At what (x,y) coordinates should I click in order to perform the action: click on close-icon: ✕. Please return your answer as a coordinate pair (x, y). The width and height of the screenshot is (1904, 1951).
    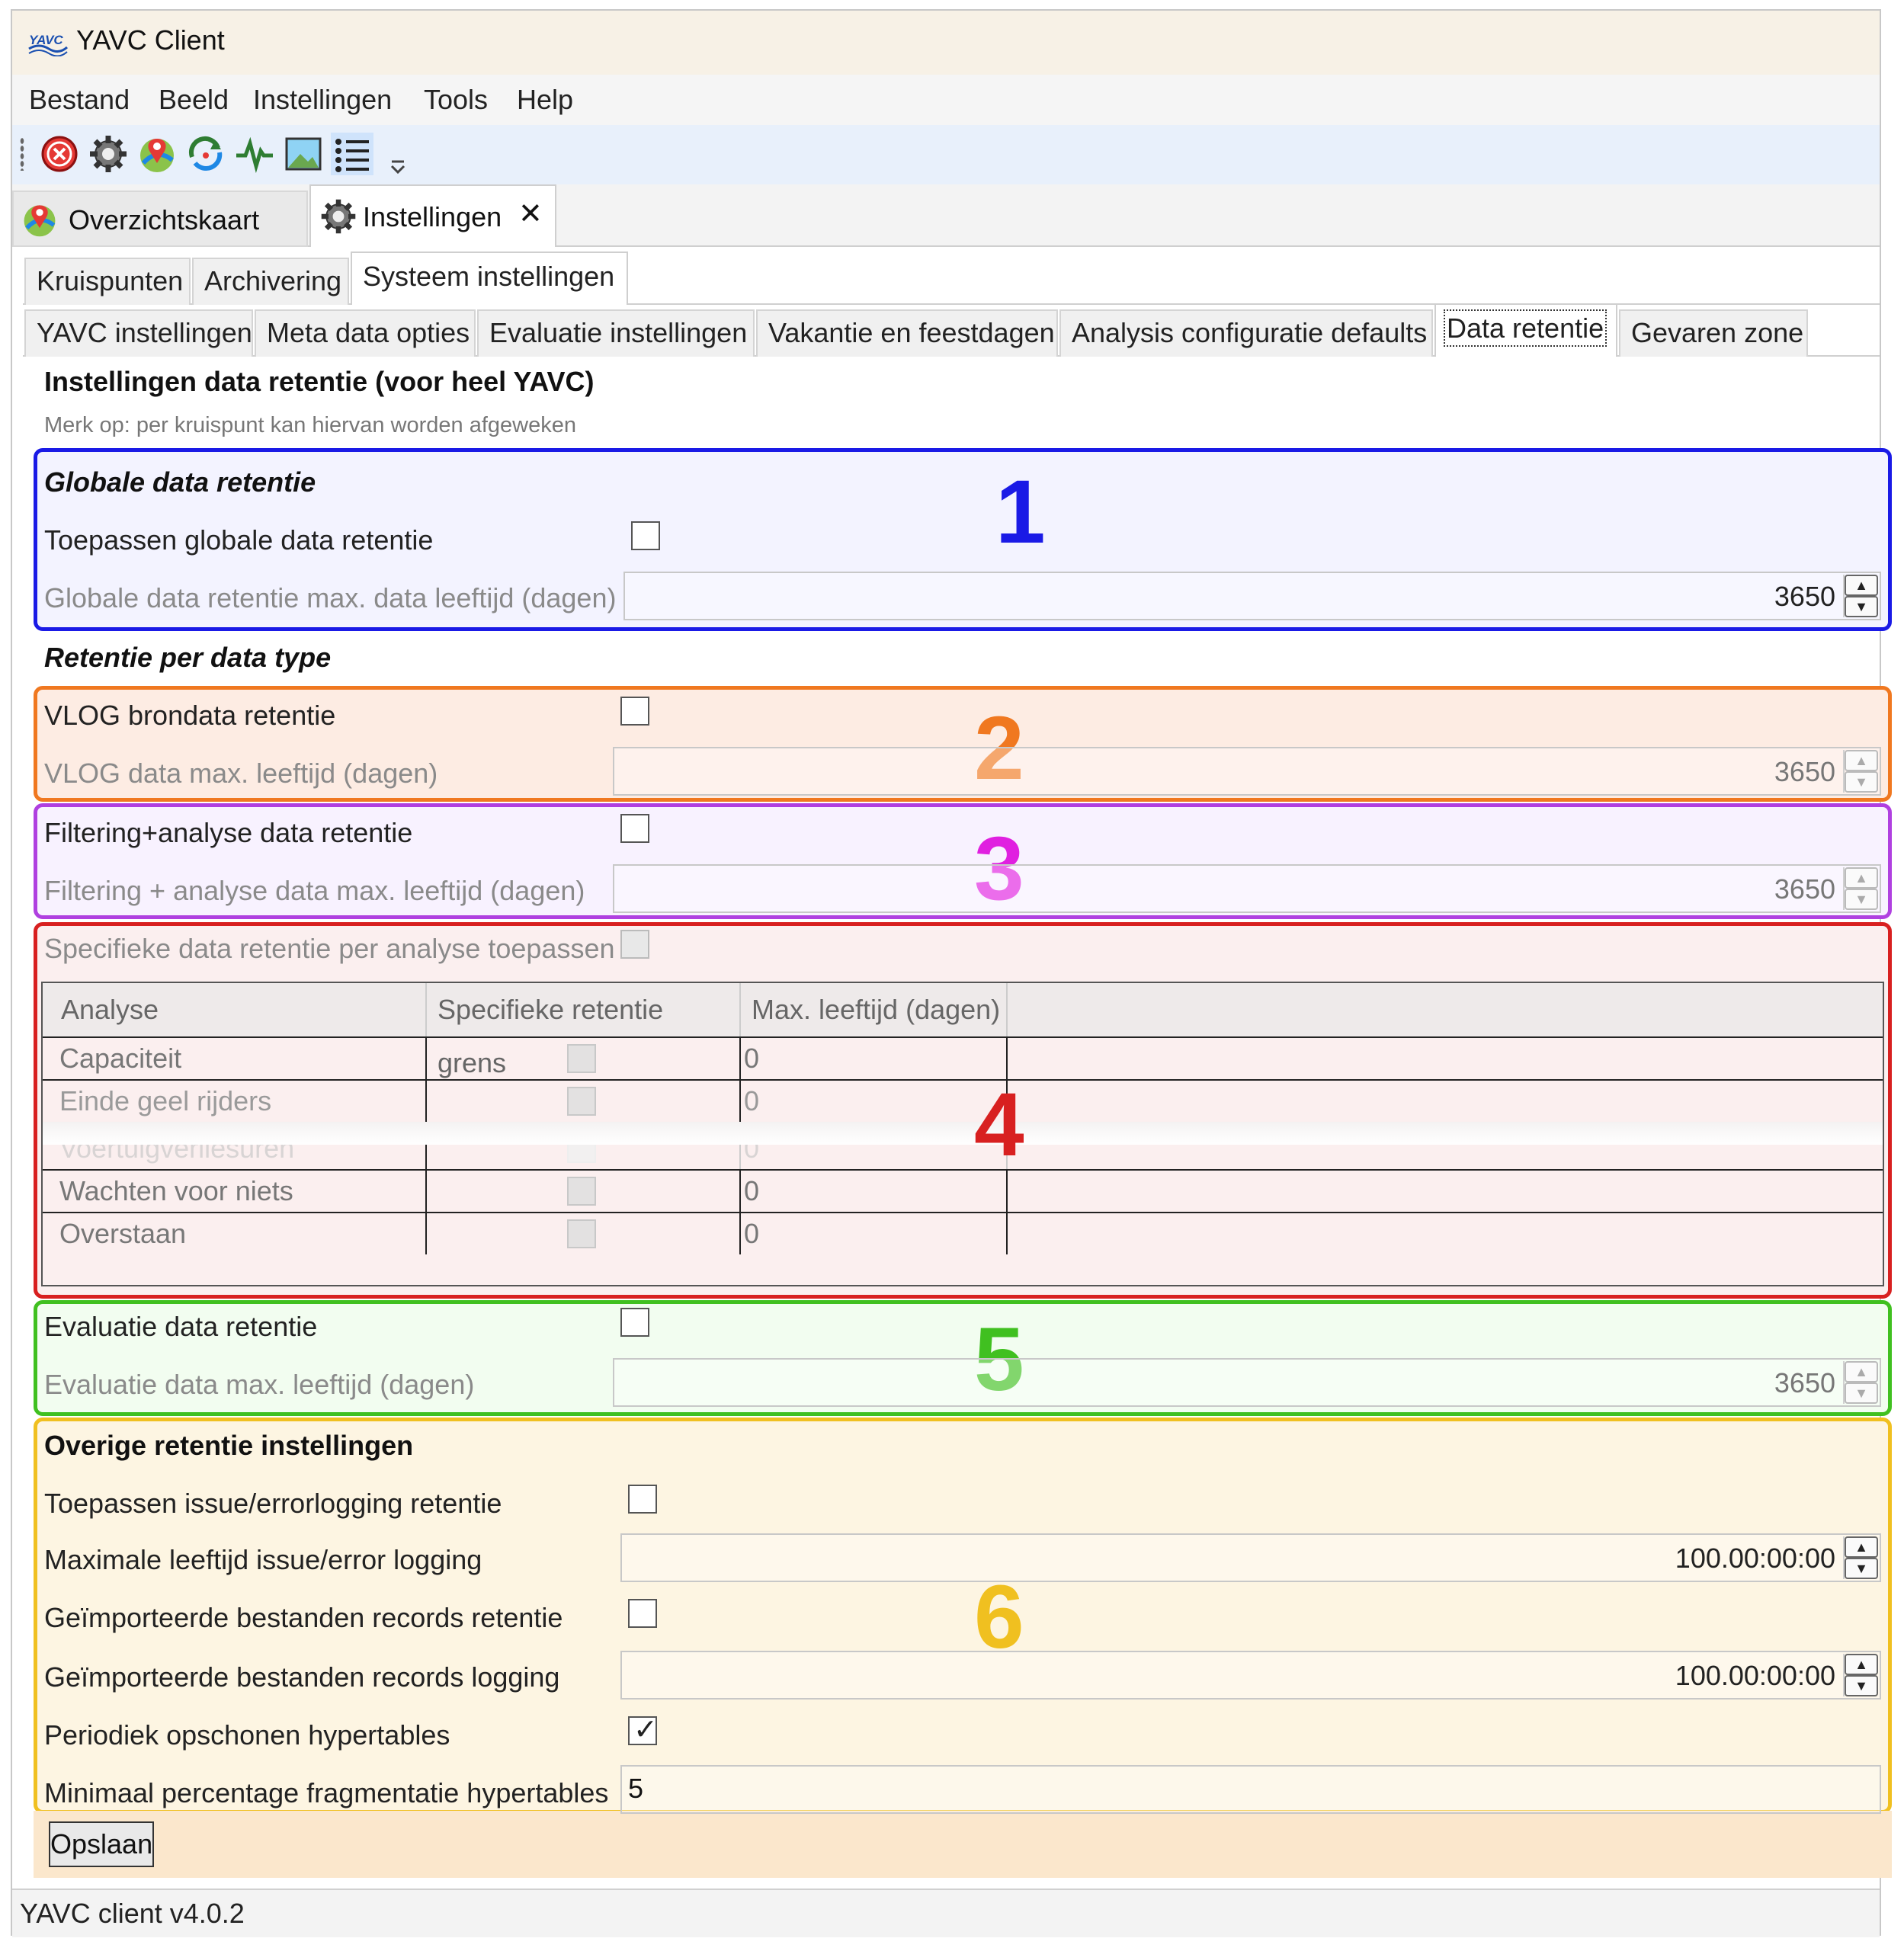
    Looking at the image, I should click on (530, 214).